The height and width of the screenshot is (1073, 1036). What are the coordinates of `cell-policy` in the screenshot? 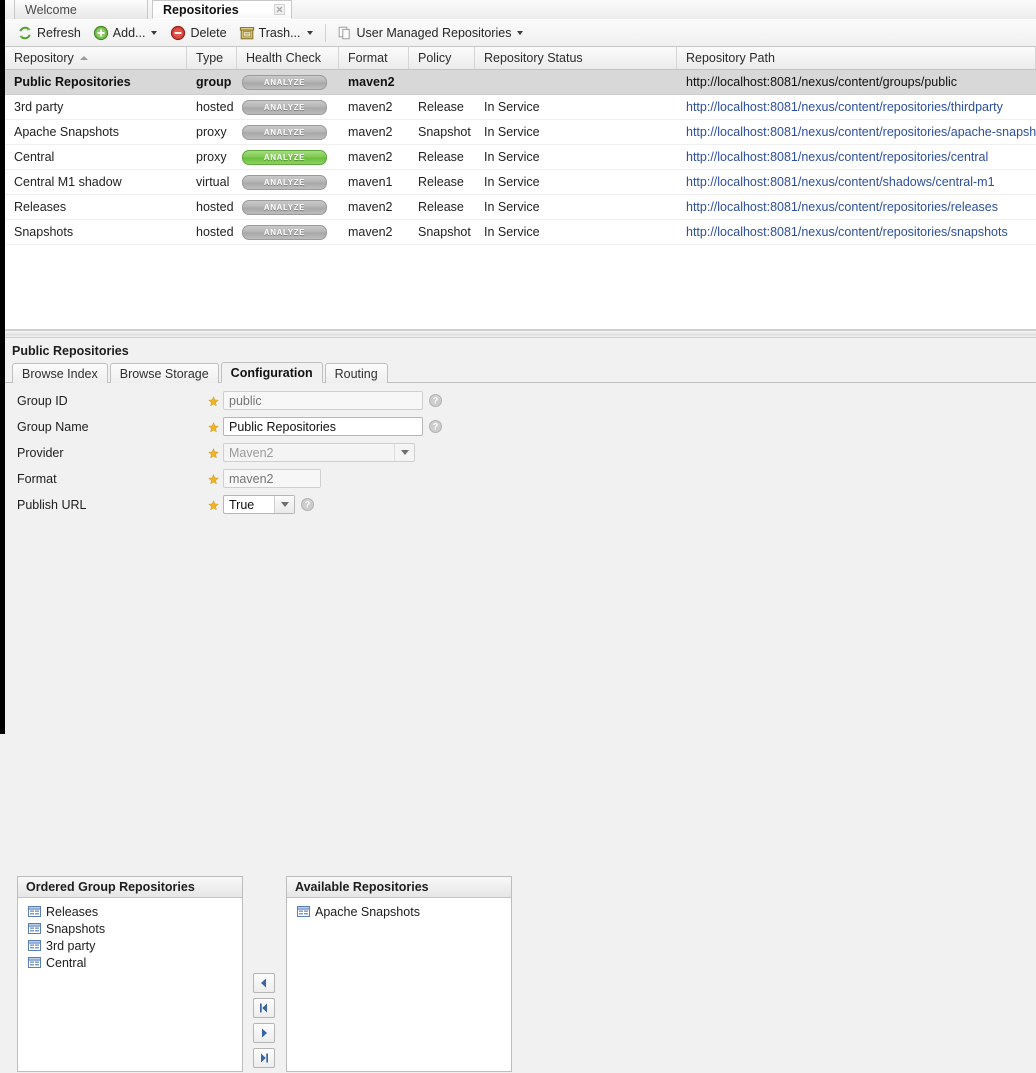 It's located at (442, 82).